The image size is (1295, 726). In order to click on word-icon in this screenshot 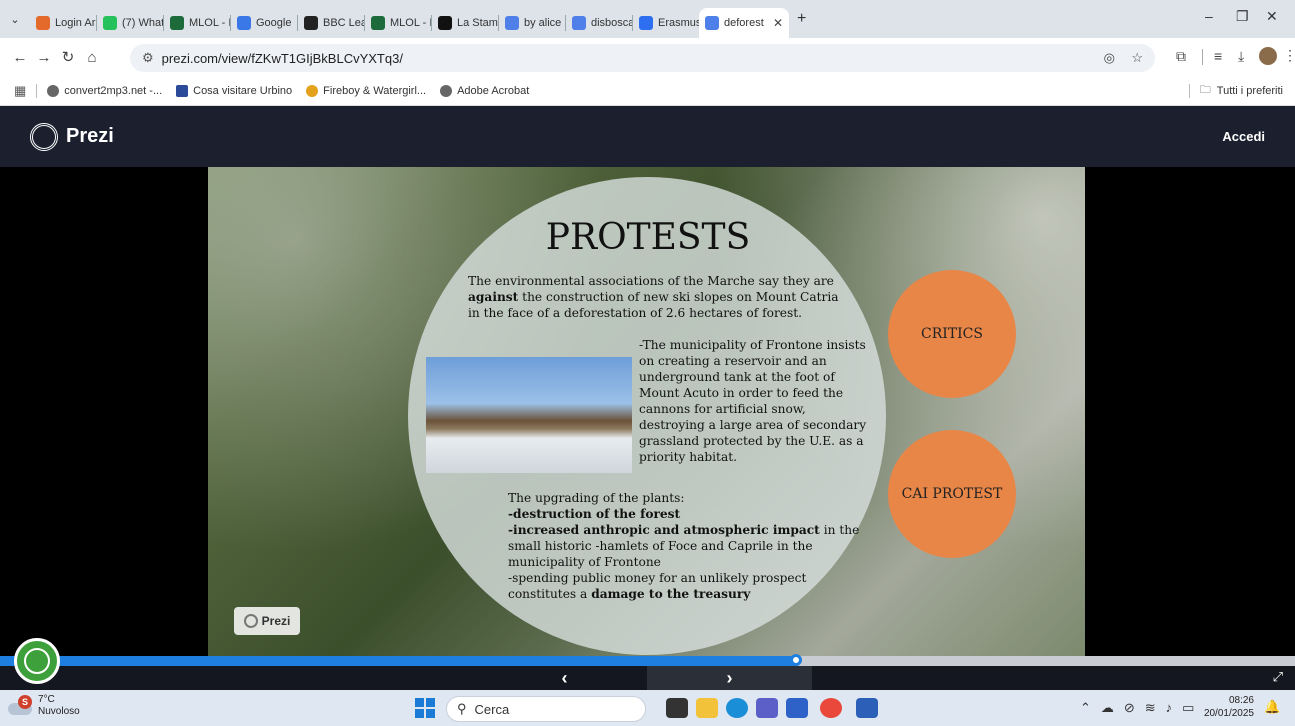, I will do `click(867, 708)`.